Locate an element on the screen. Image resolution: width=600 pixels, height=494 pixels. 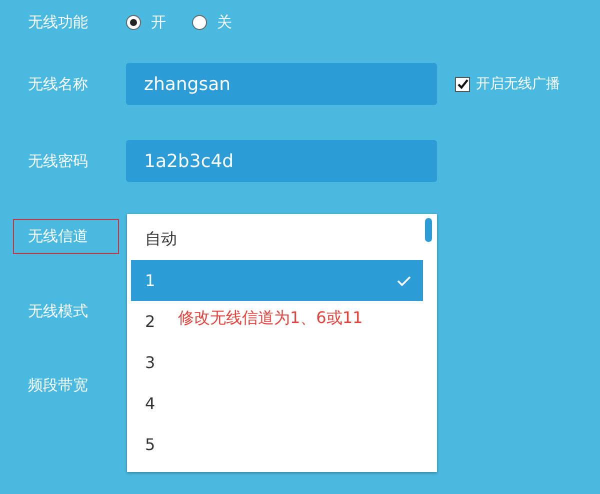
field-label: 无线信道 is located at coordinates (66, 236).